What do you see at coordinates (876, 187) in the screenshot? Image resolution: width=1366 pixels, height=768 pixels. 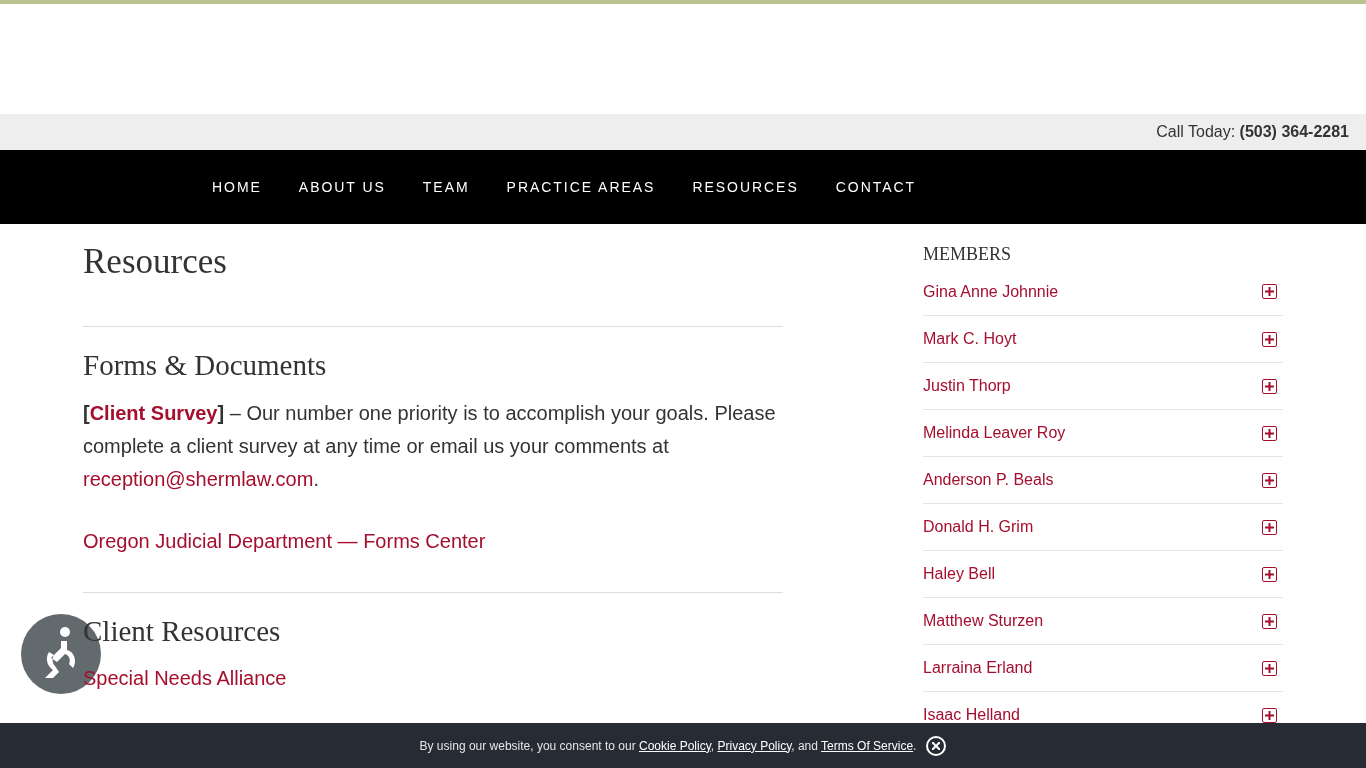 I see `nav-link: CONTACT` at bounding box center [876, 187].